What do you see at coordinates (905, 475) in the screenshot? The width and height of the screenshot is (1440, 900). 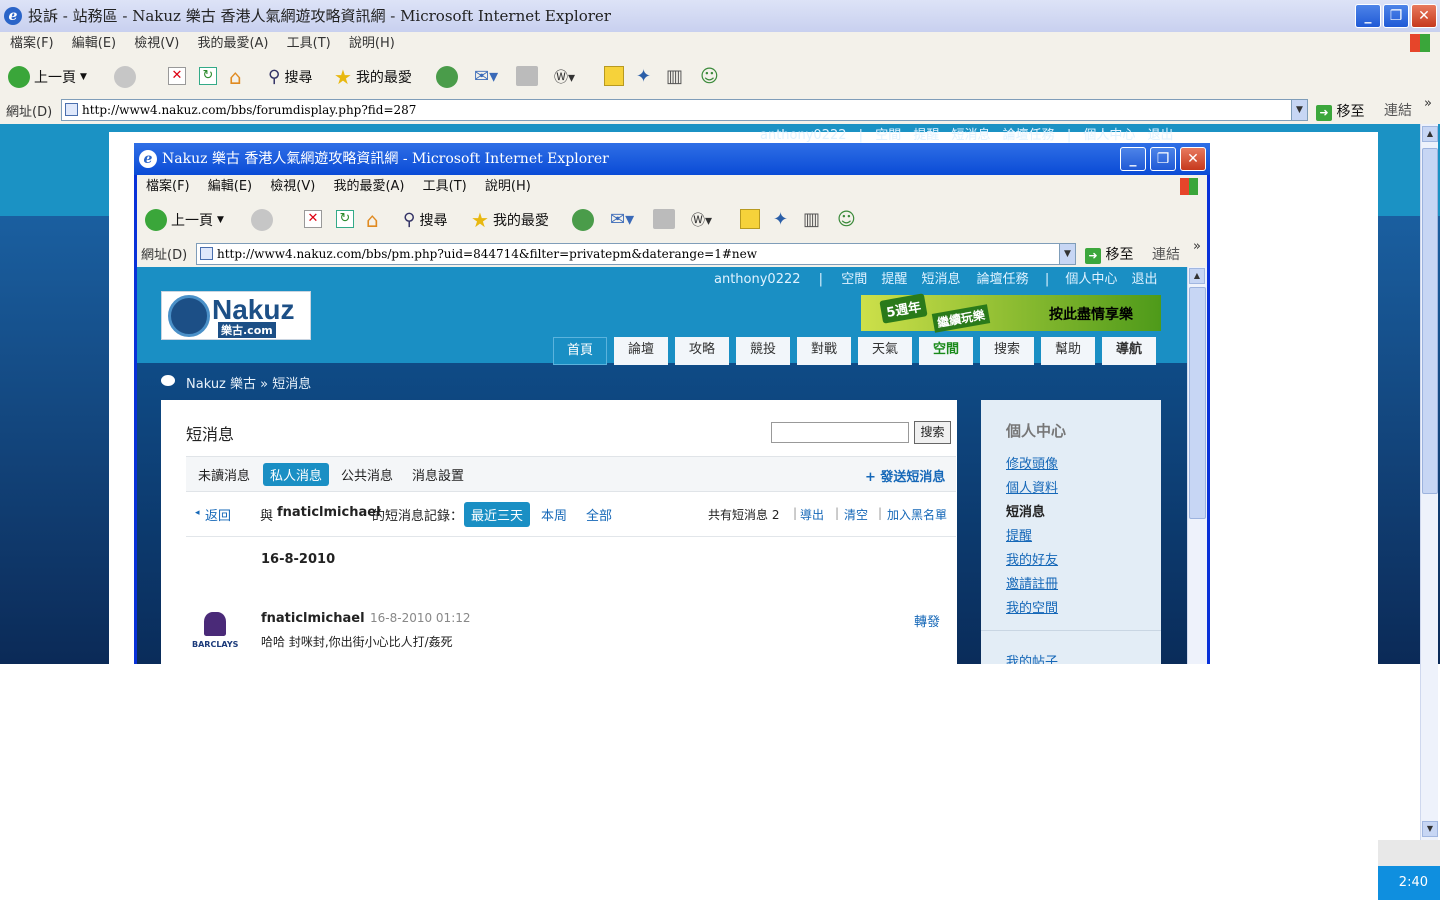 I see `send-pm-link: + 發送短消息` at bounding box center [905, 475].